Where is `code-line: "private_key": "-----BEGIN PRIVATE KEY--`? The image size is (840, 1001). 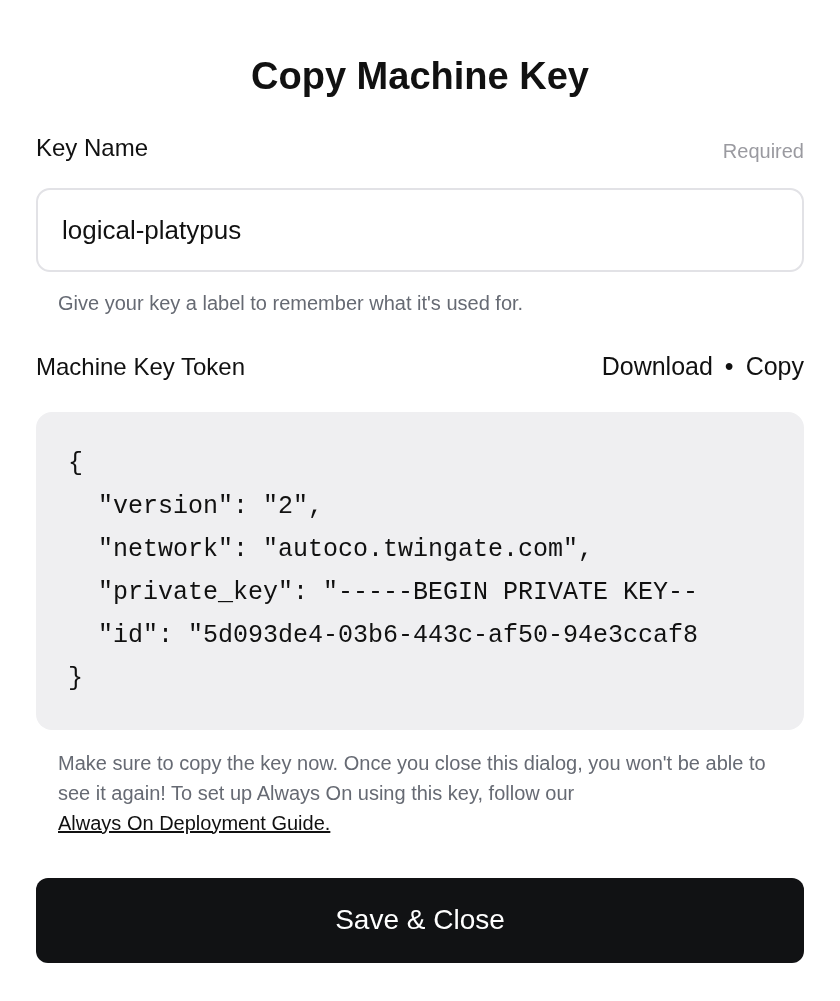
code-line: "private_key": "-----BEGIN PRIVATE KEY-- is located at coordinates (398, 592).